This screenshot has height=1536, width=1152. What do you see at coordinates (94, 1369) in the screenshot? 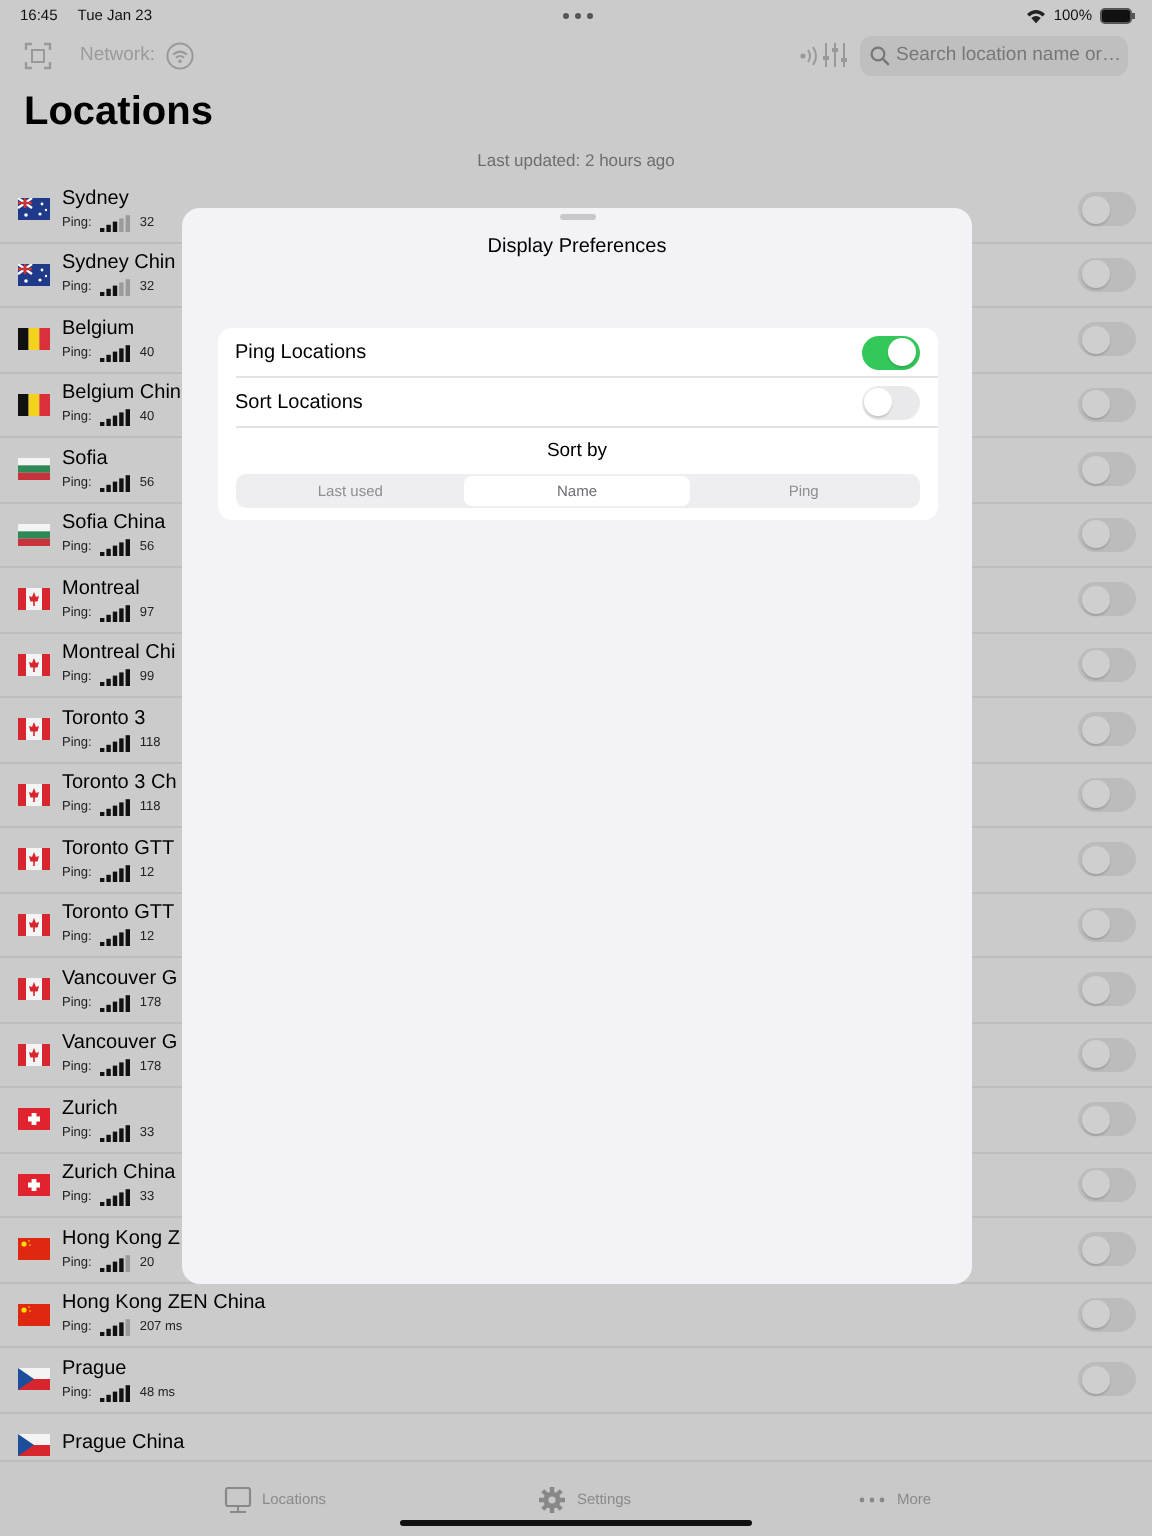
I see `location-name: Prague` at bounding box center [94, 1369].